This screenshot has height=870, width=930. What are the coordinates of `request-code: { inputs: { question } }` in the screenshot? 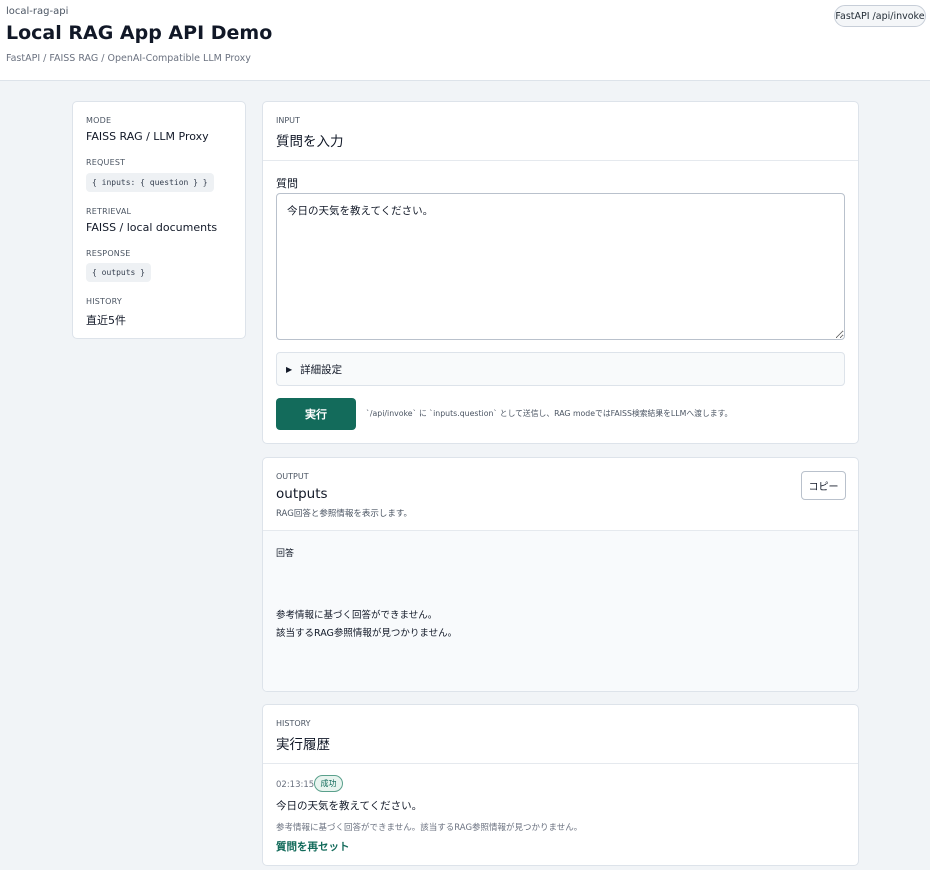 It's located at (150, 182).